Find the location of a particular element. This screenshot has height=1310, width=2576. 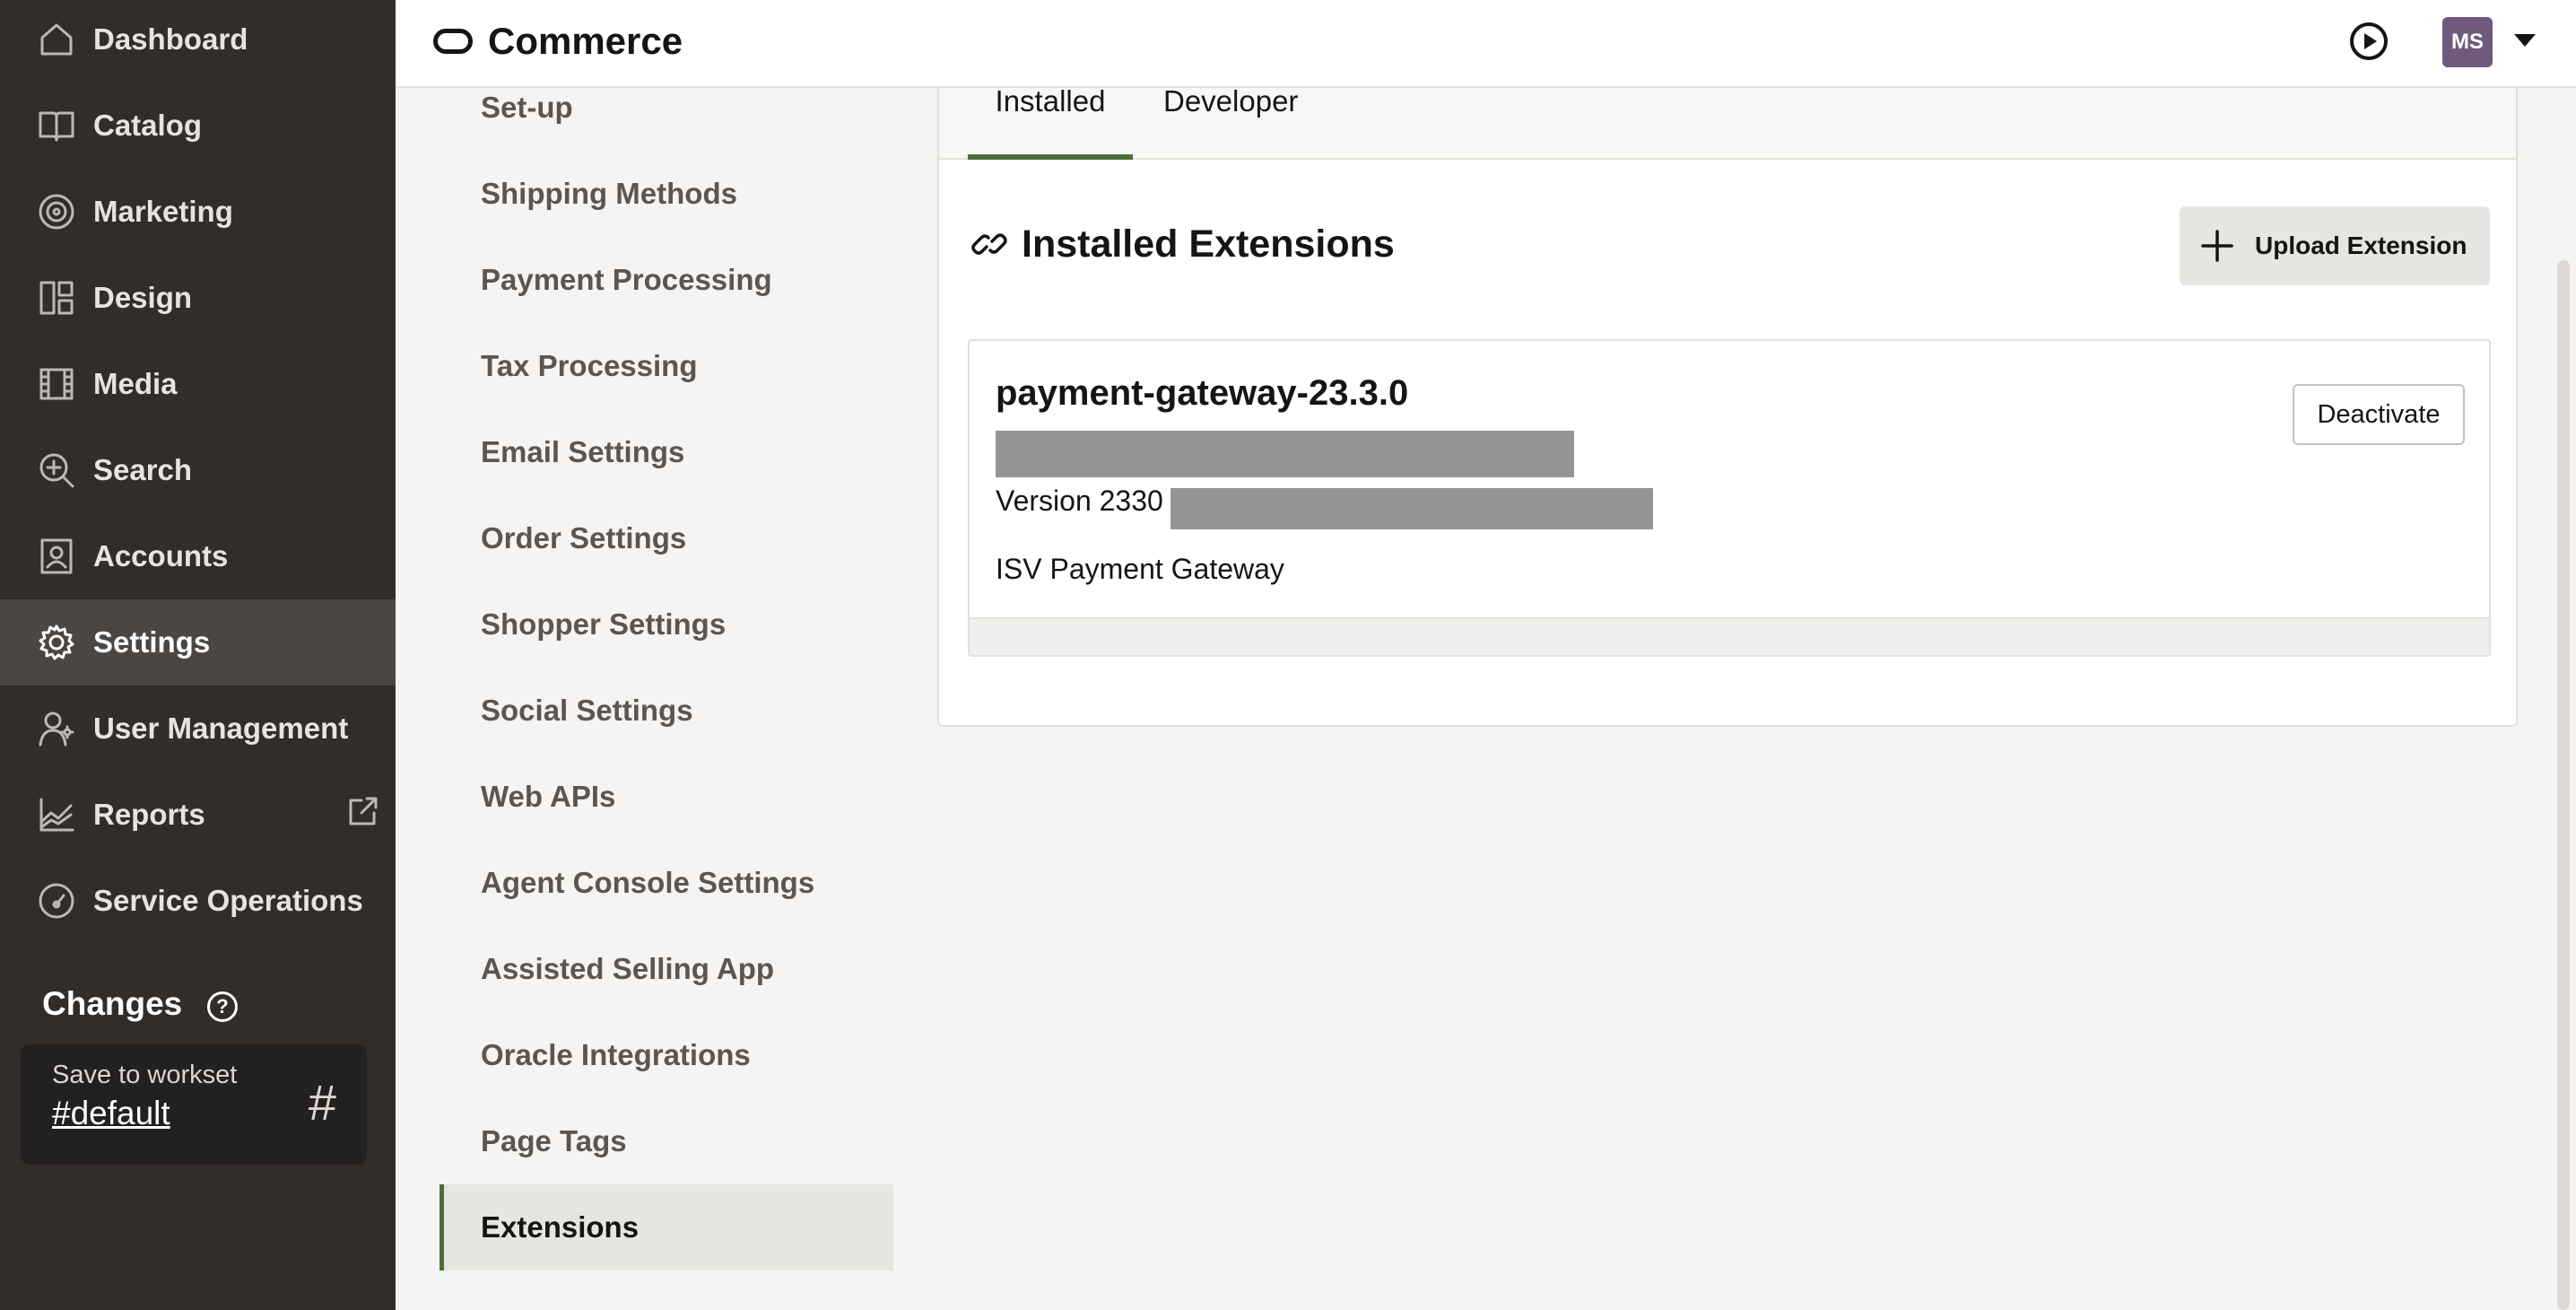

settings-menu-extensions: Extensions is located at coordinates (666, 1227).